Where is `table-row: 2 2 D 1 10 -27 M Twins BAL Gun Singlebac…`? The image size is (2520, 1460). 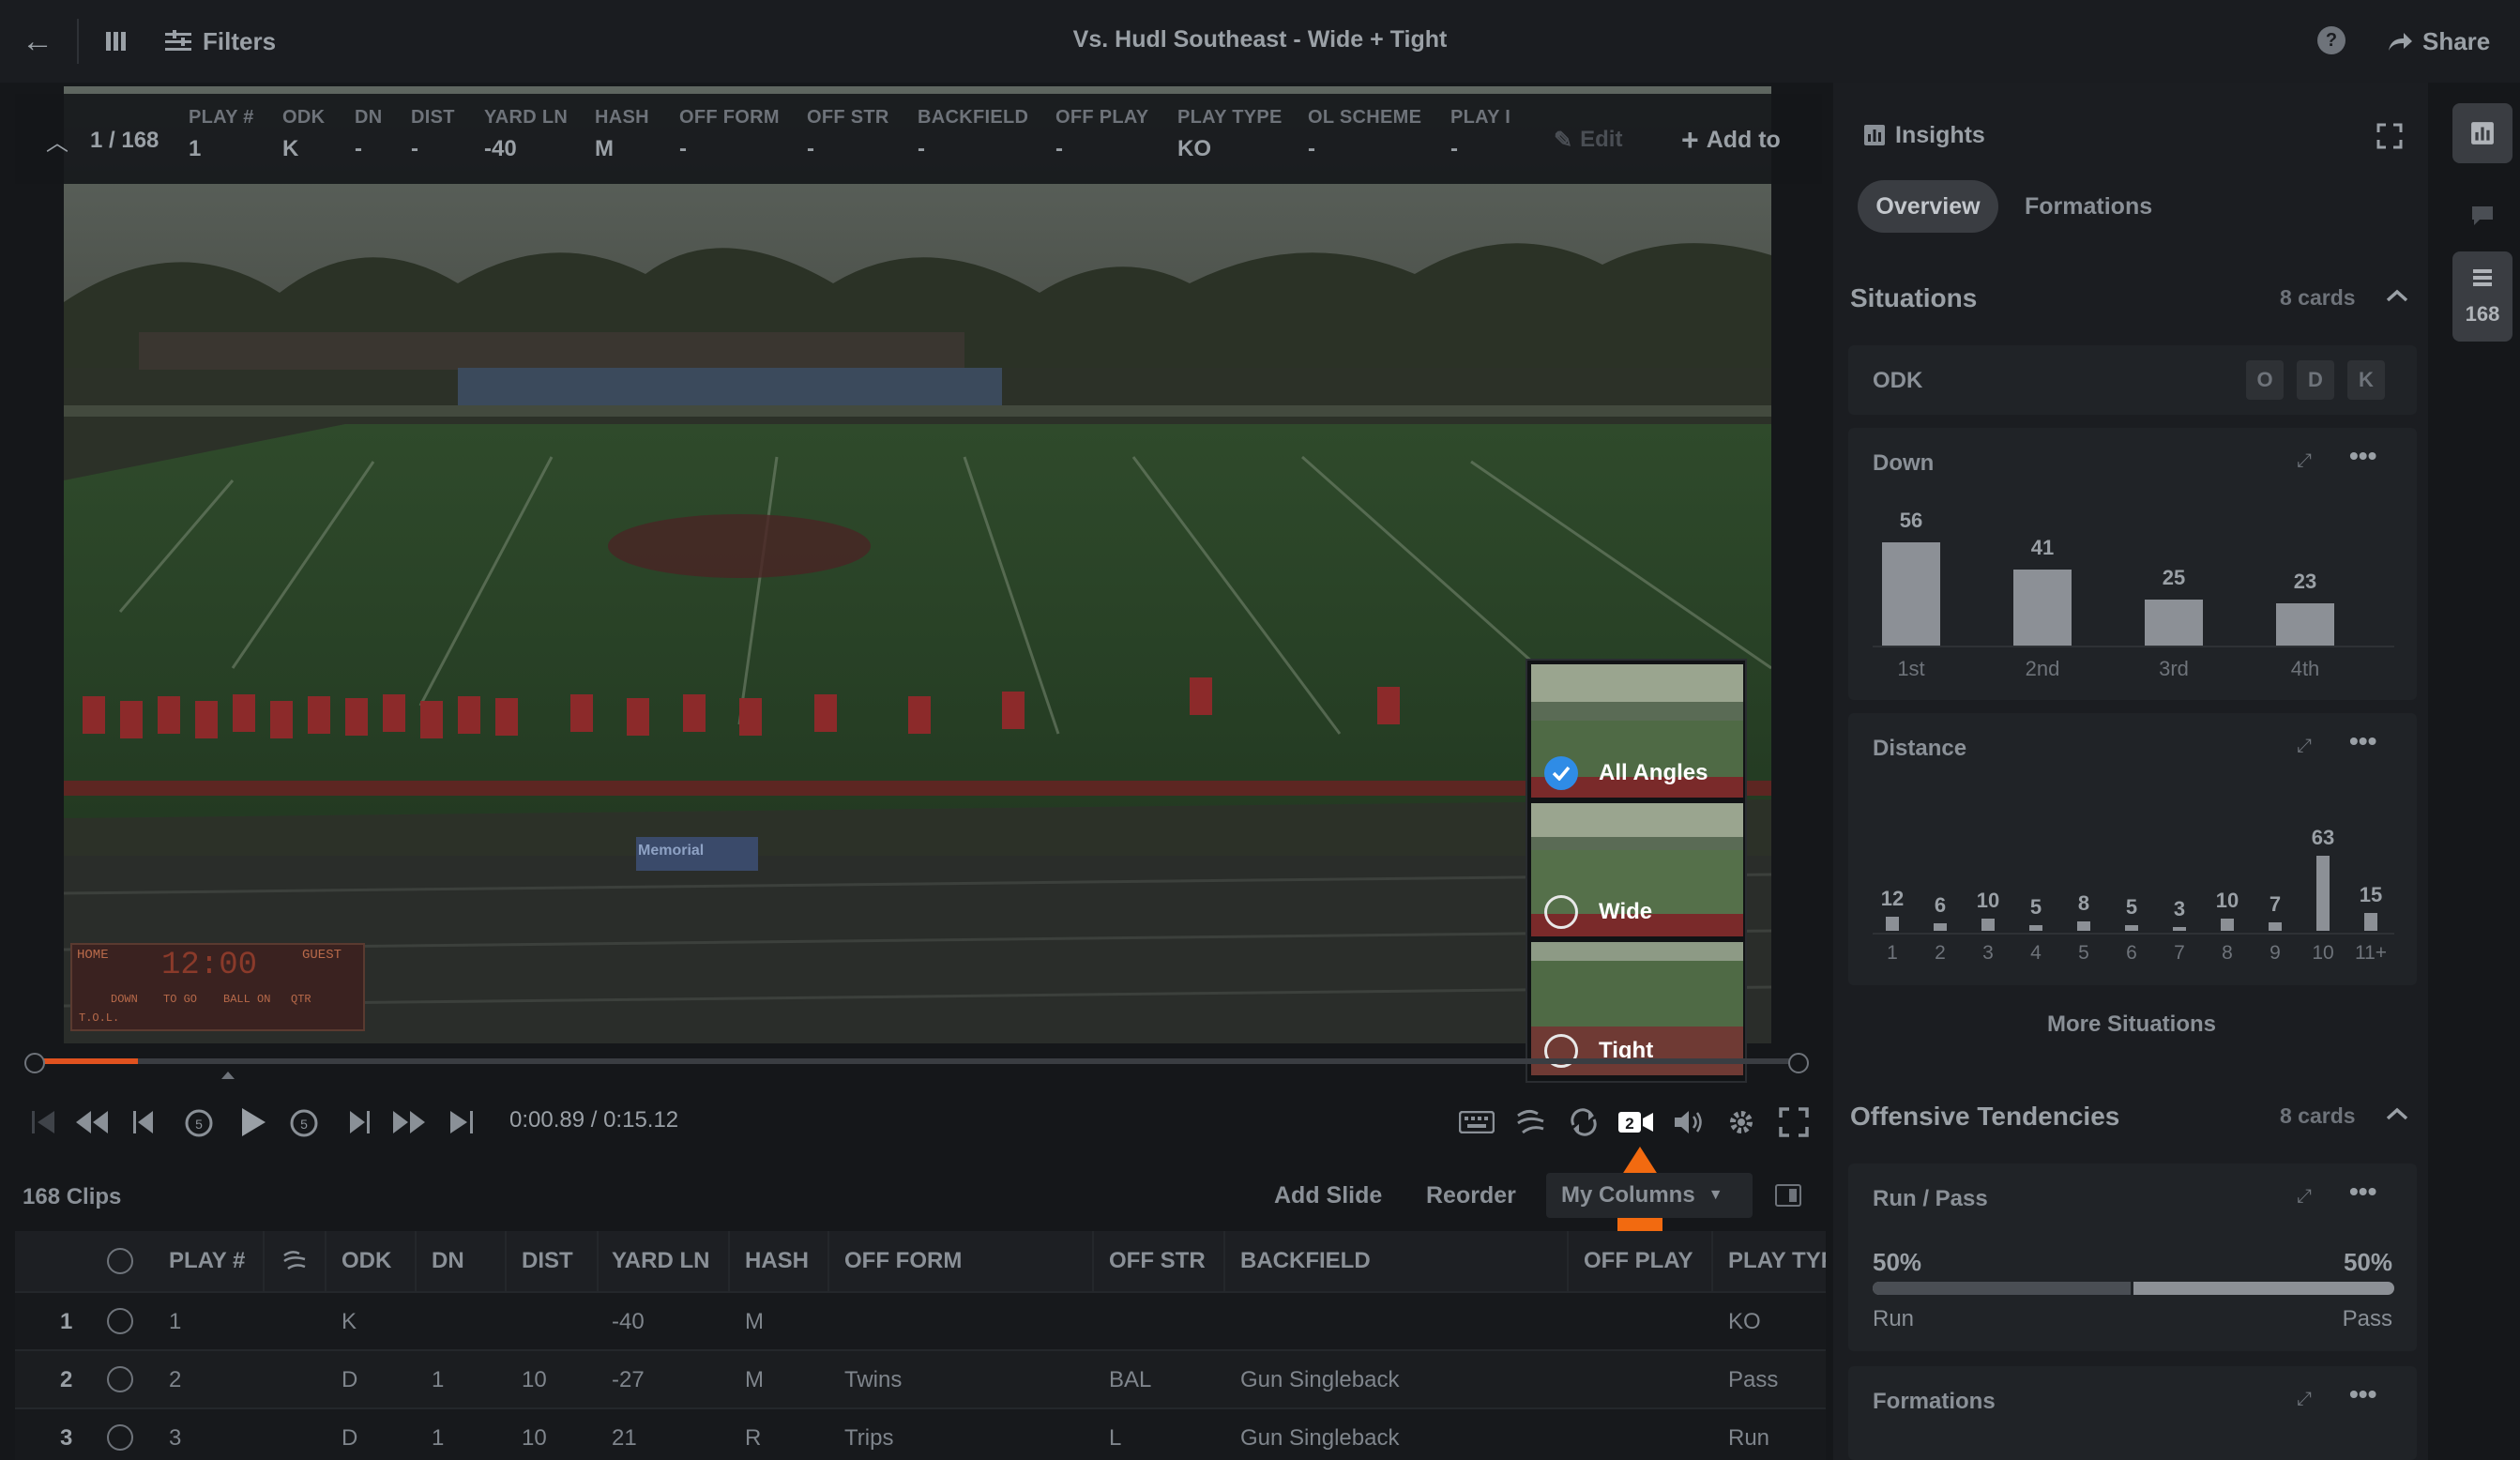
table-row: 2 2 D 1 10 -27 M Twins BAL Gun Singlebac… is located at coordinates (920, 1378).